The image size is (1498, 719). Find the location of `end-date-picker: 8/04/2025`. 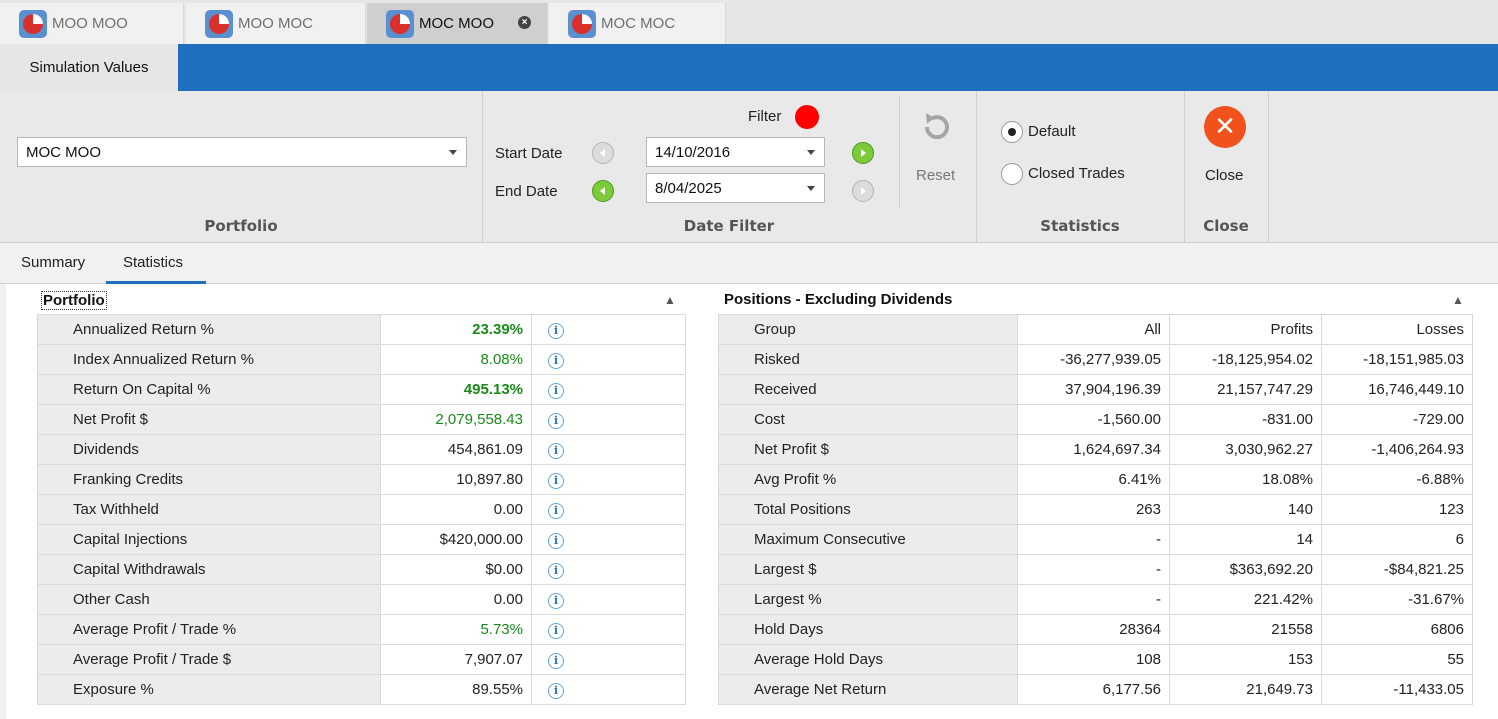

end-date-picker: 8/04/2025 is located at coordinates (735, 188).